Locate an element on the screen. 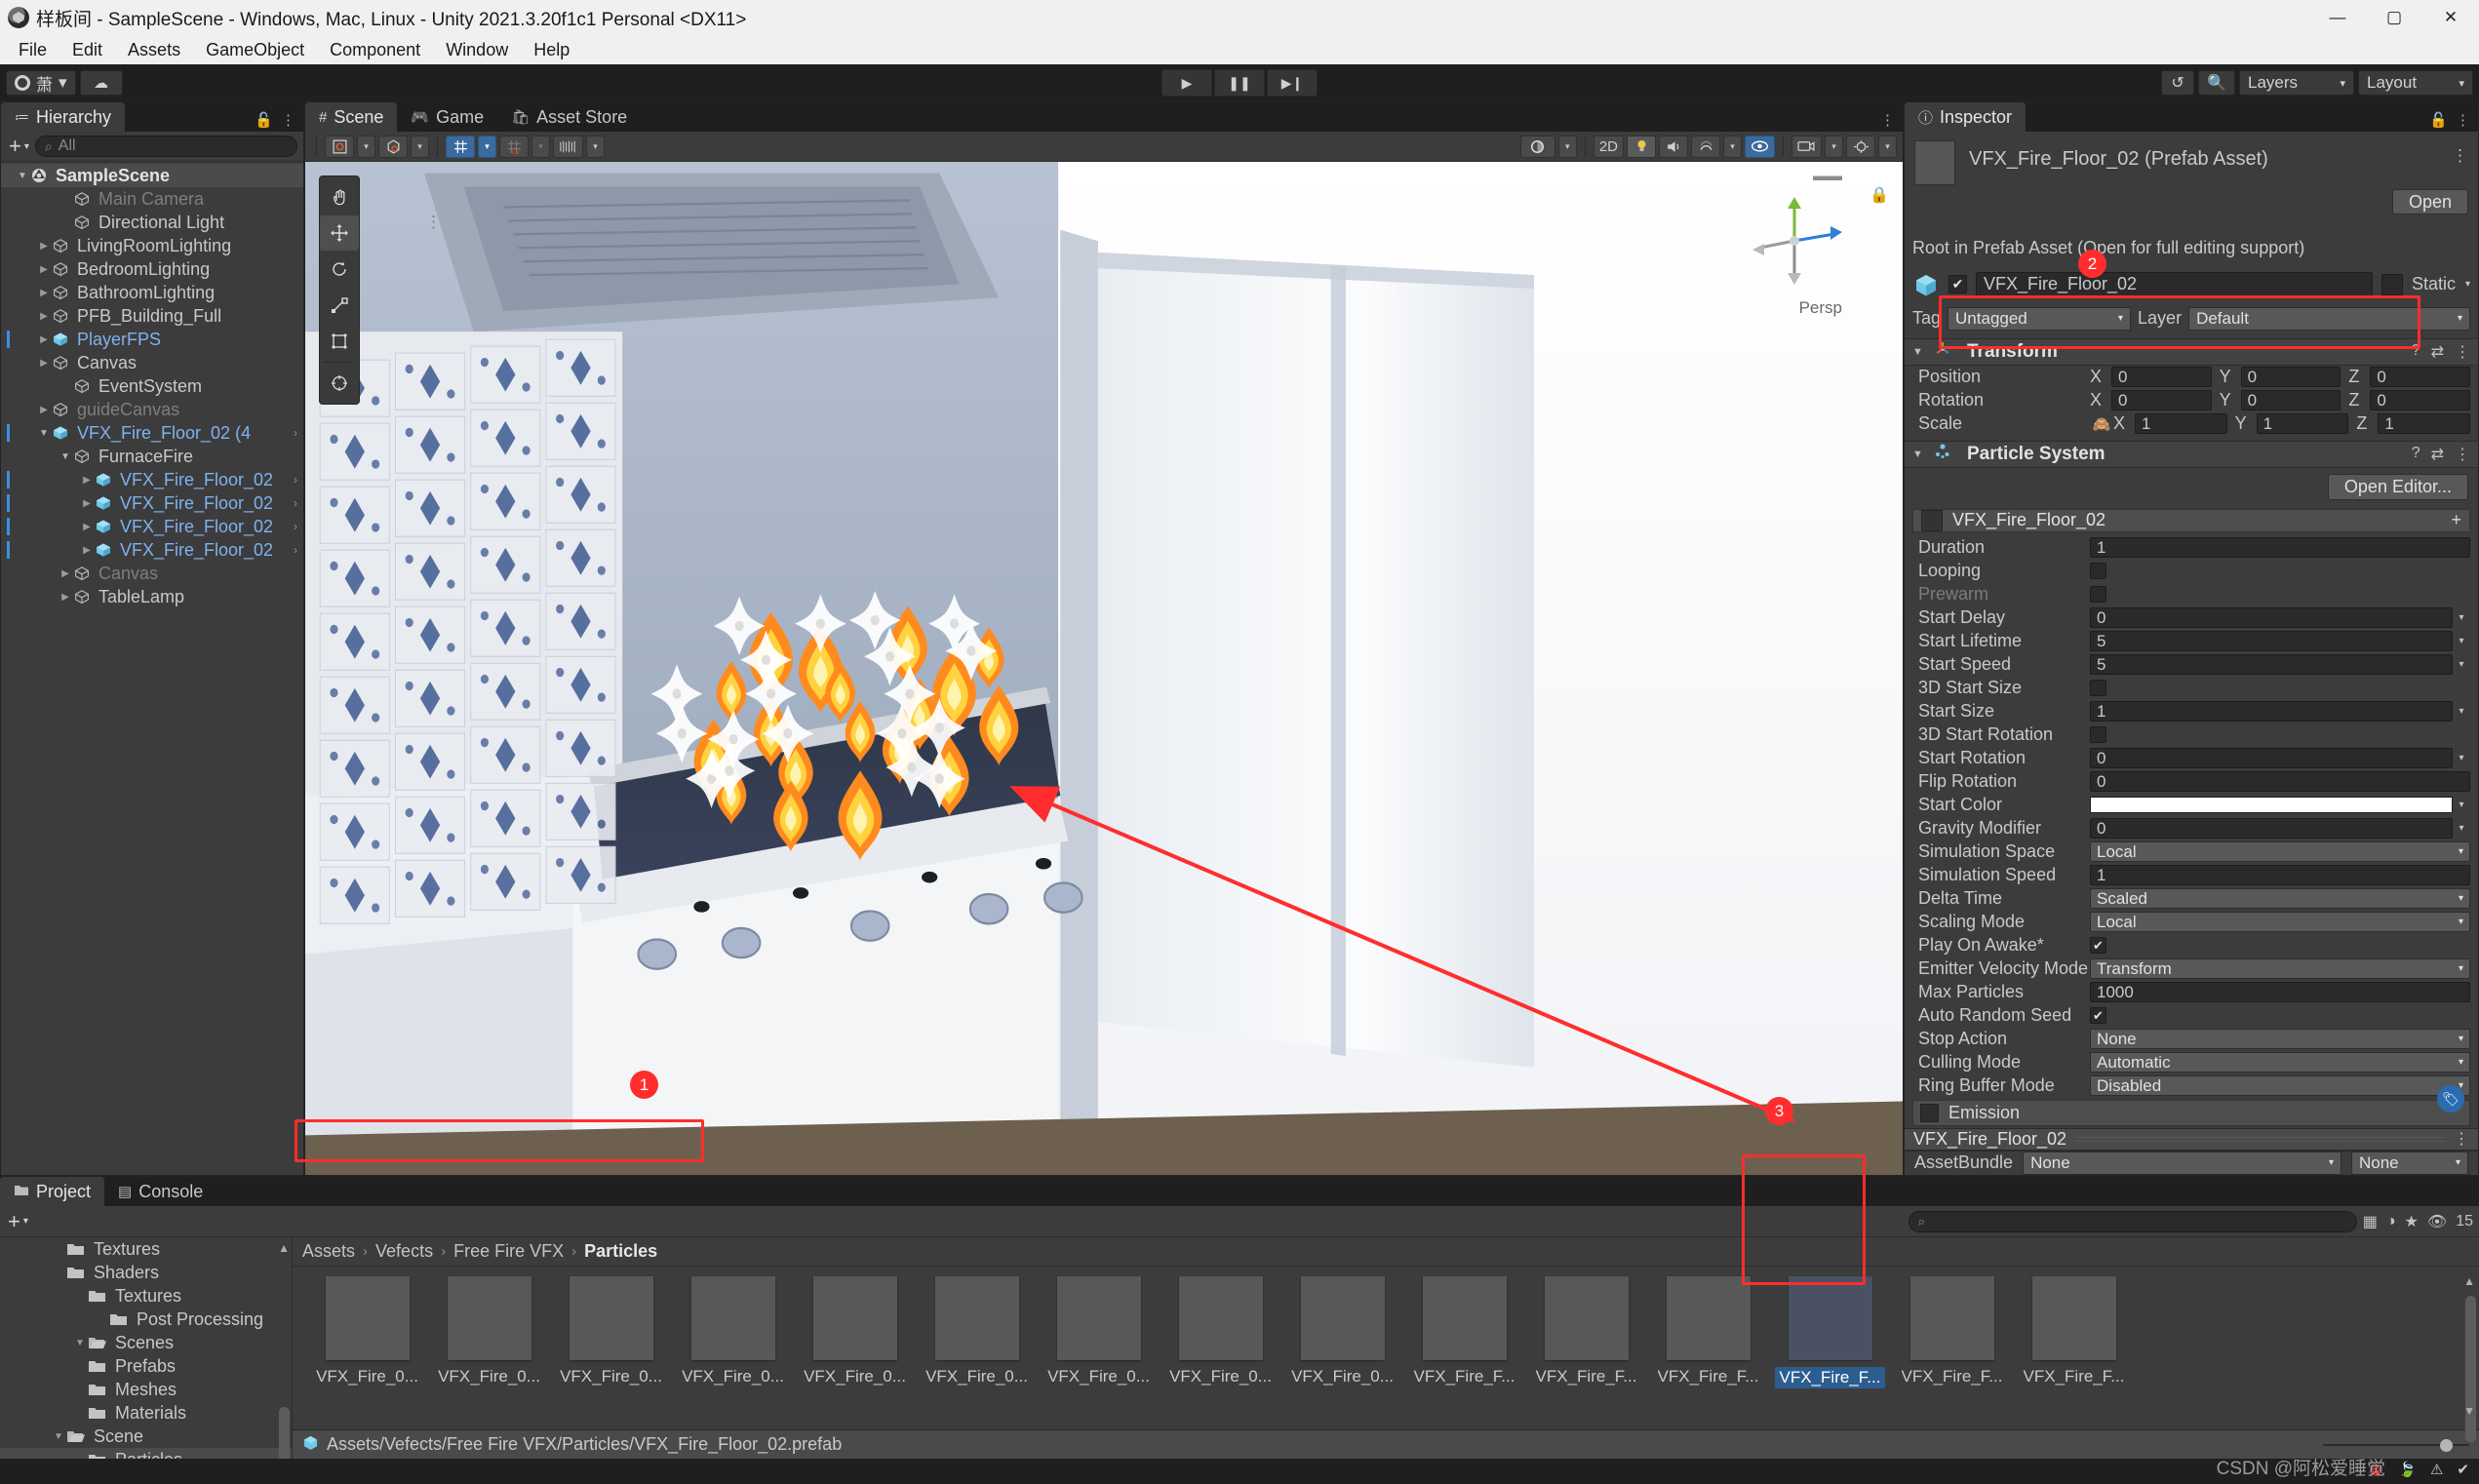 This screenshot has height=1484, width=2479. project-folder-shaders: Shaders is located at coordinates (146, 1272).